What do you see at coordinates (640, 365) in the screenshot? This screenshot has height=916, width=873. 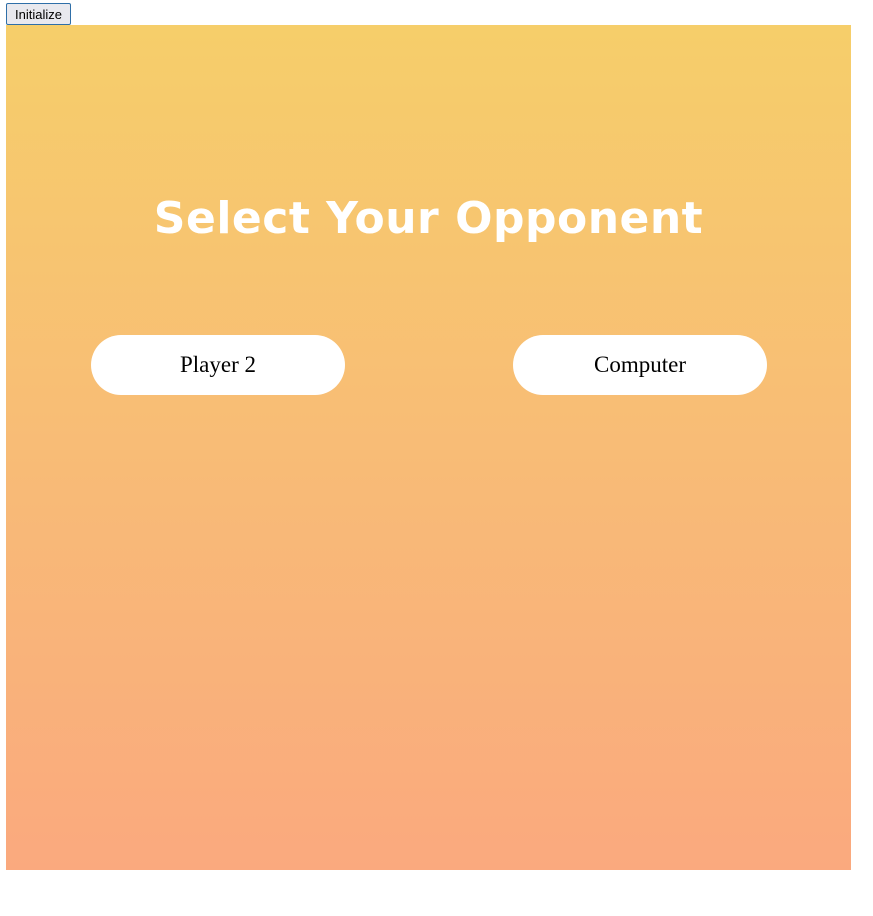 I see `computer-button: Computer` at bounding box center [640, 365].